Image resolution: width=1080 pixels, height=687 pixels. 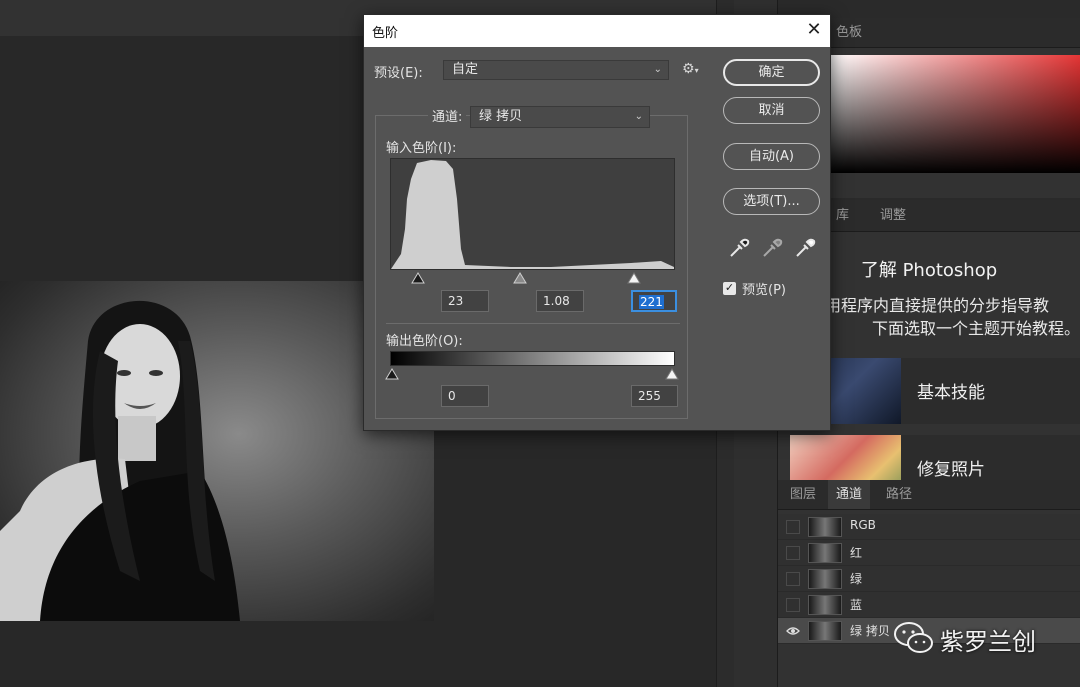 I want to click on channels-tabbar: 图层 通道 路径, so click(x=929, y=495).